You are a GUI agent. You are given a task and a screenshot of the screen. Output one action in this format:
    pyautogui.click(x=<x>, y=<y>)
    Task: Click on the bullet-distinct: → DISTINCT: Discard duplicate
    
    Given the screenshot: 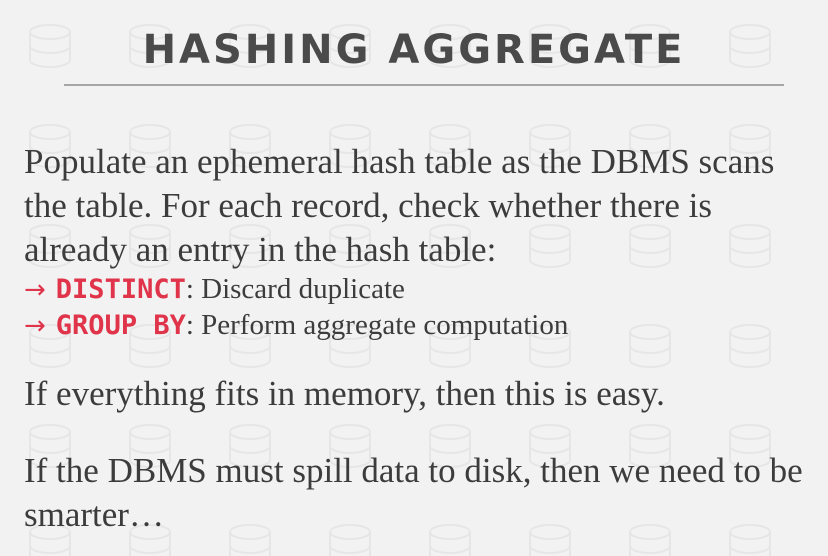 What is the action you would take?
    pyautogui.click(x=419, y=289)
    